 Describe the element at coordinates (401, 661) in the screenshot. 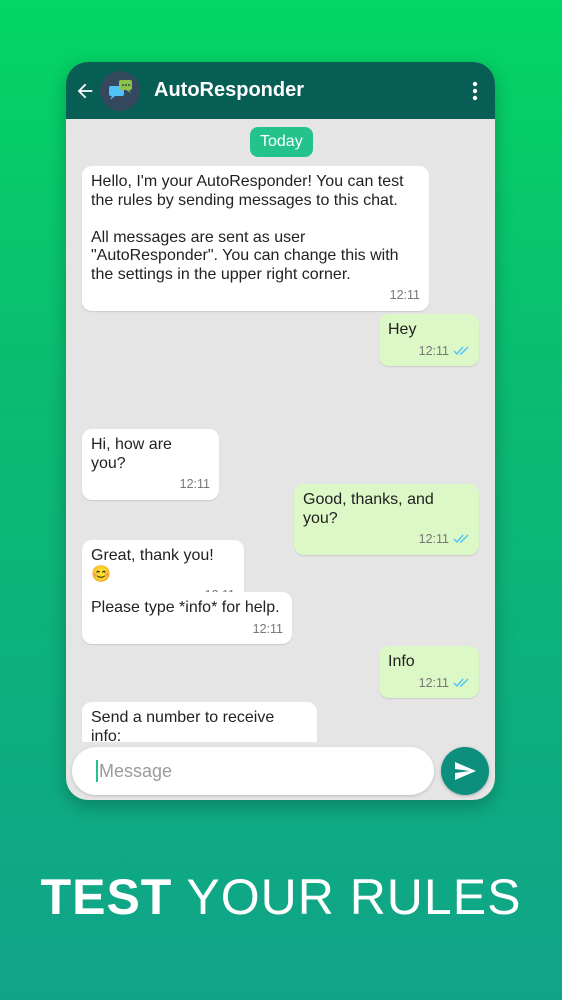

I see `message-text: Info` at that location.